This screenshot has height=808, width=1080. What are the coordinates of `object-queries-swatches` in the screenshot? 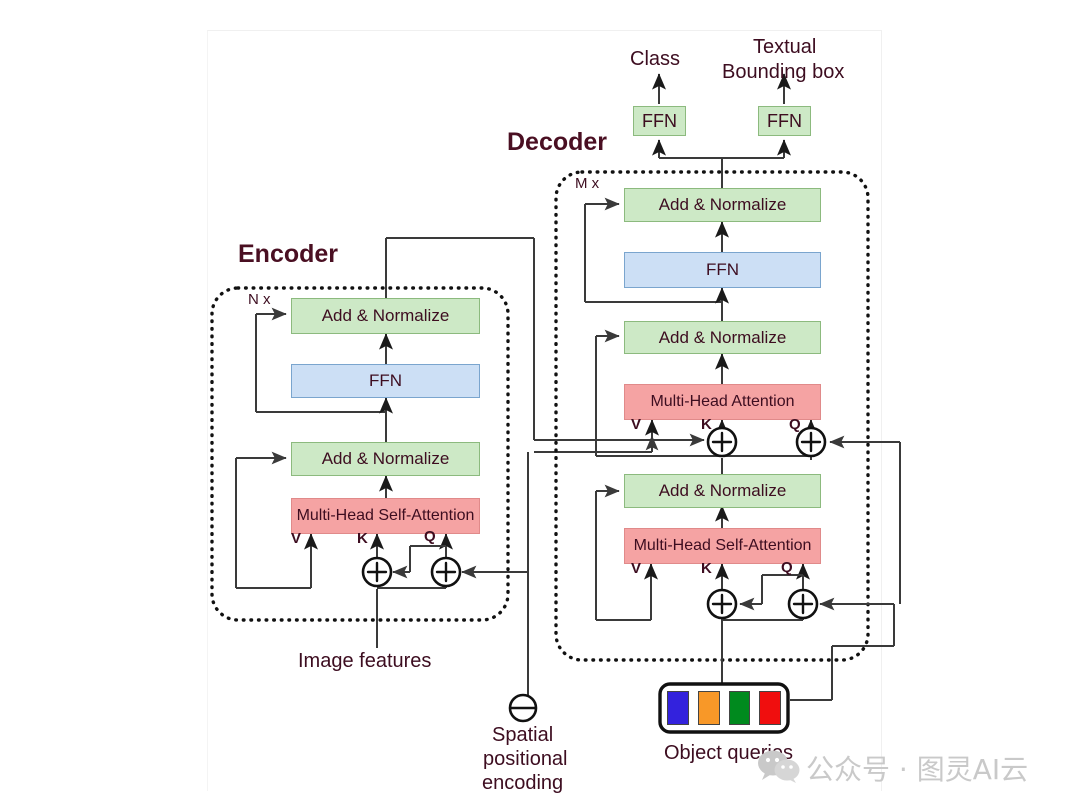 It's located at (724, 708).